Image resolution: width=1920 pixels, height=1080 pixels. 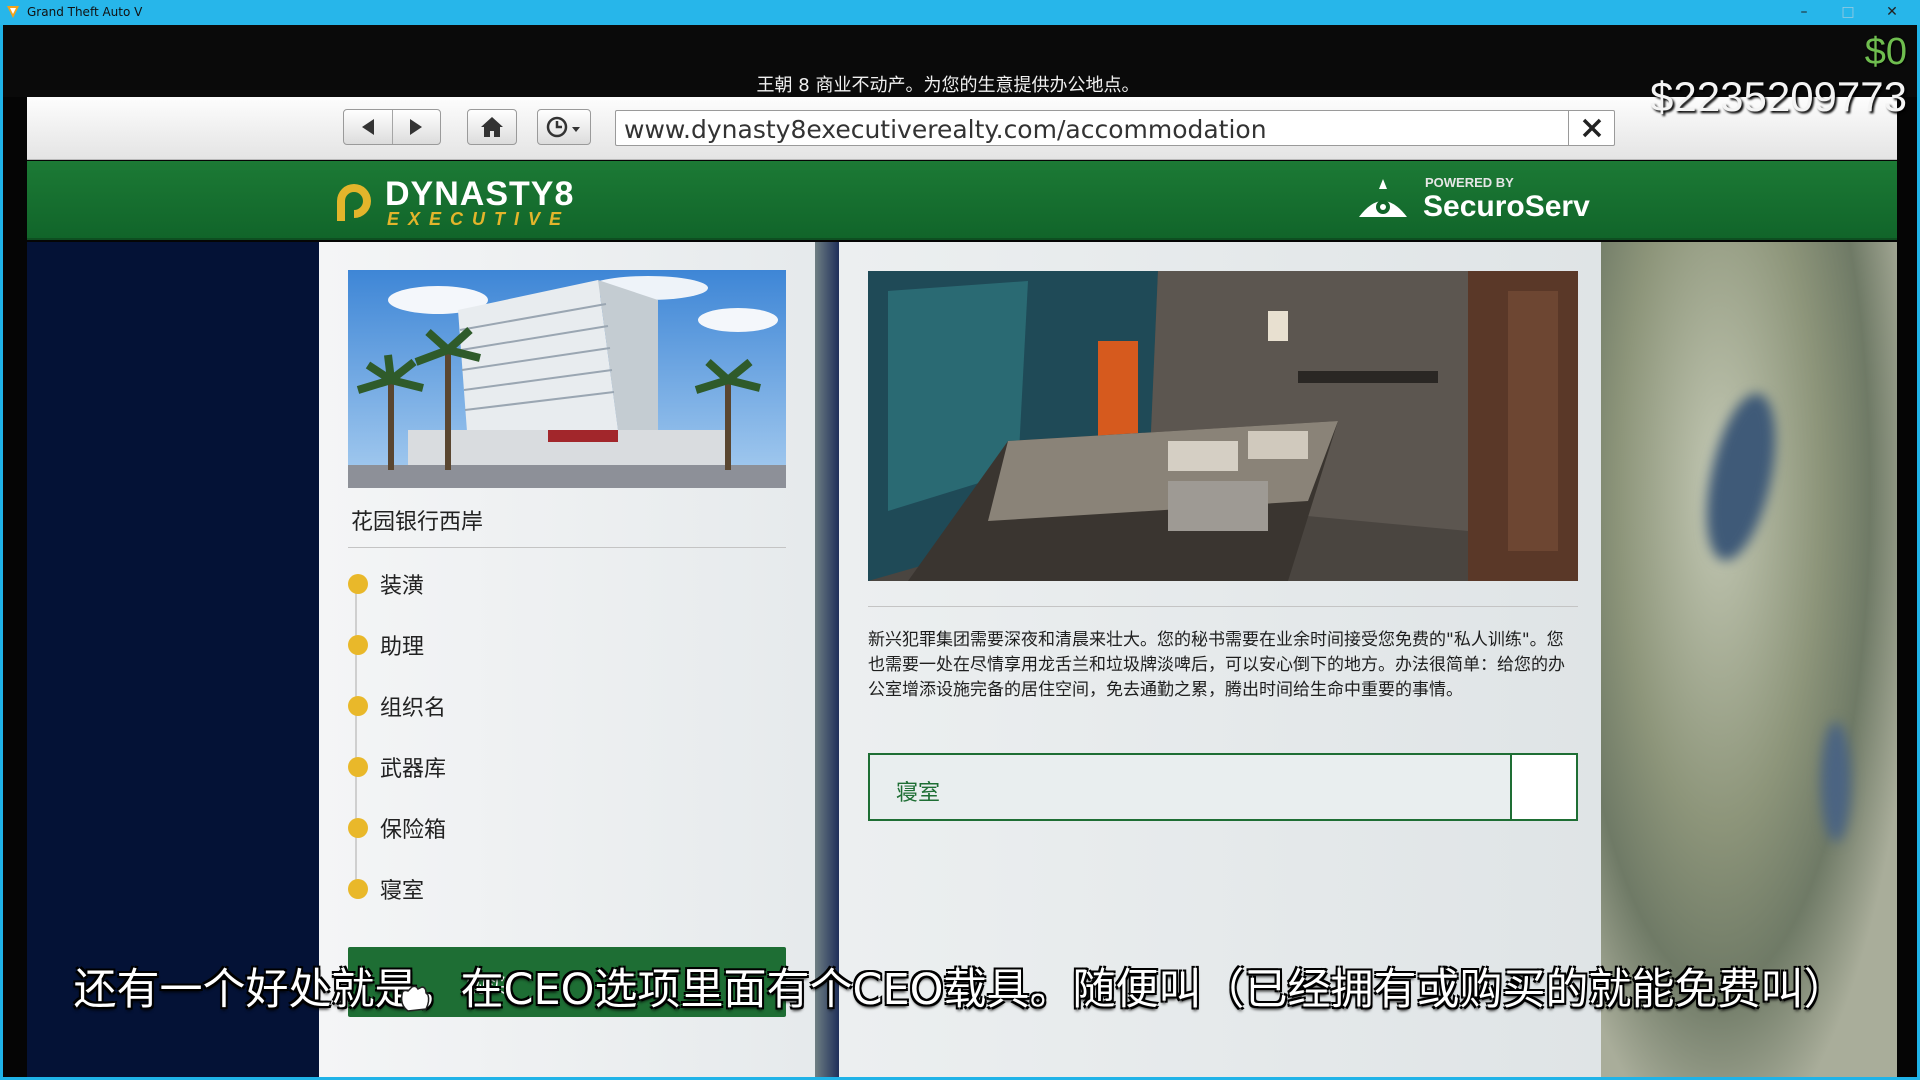 I want to click on left-background, so click(x=173, y=659).